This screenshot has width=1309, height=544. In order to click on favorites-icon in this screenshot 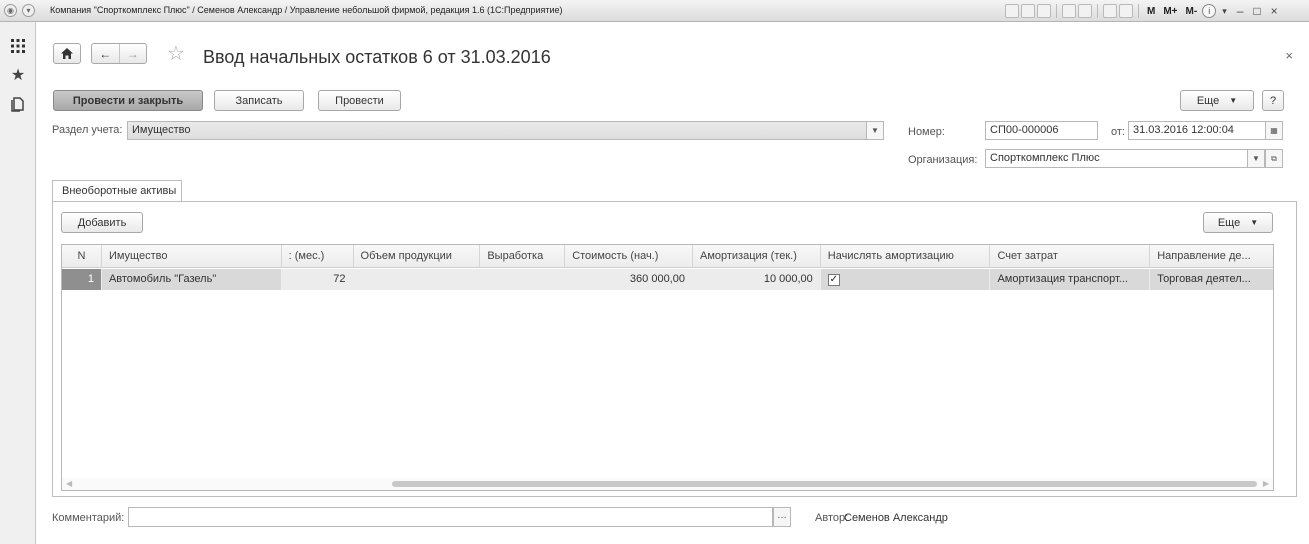, I will do `click(1069, 11)`.